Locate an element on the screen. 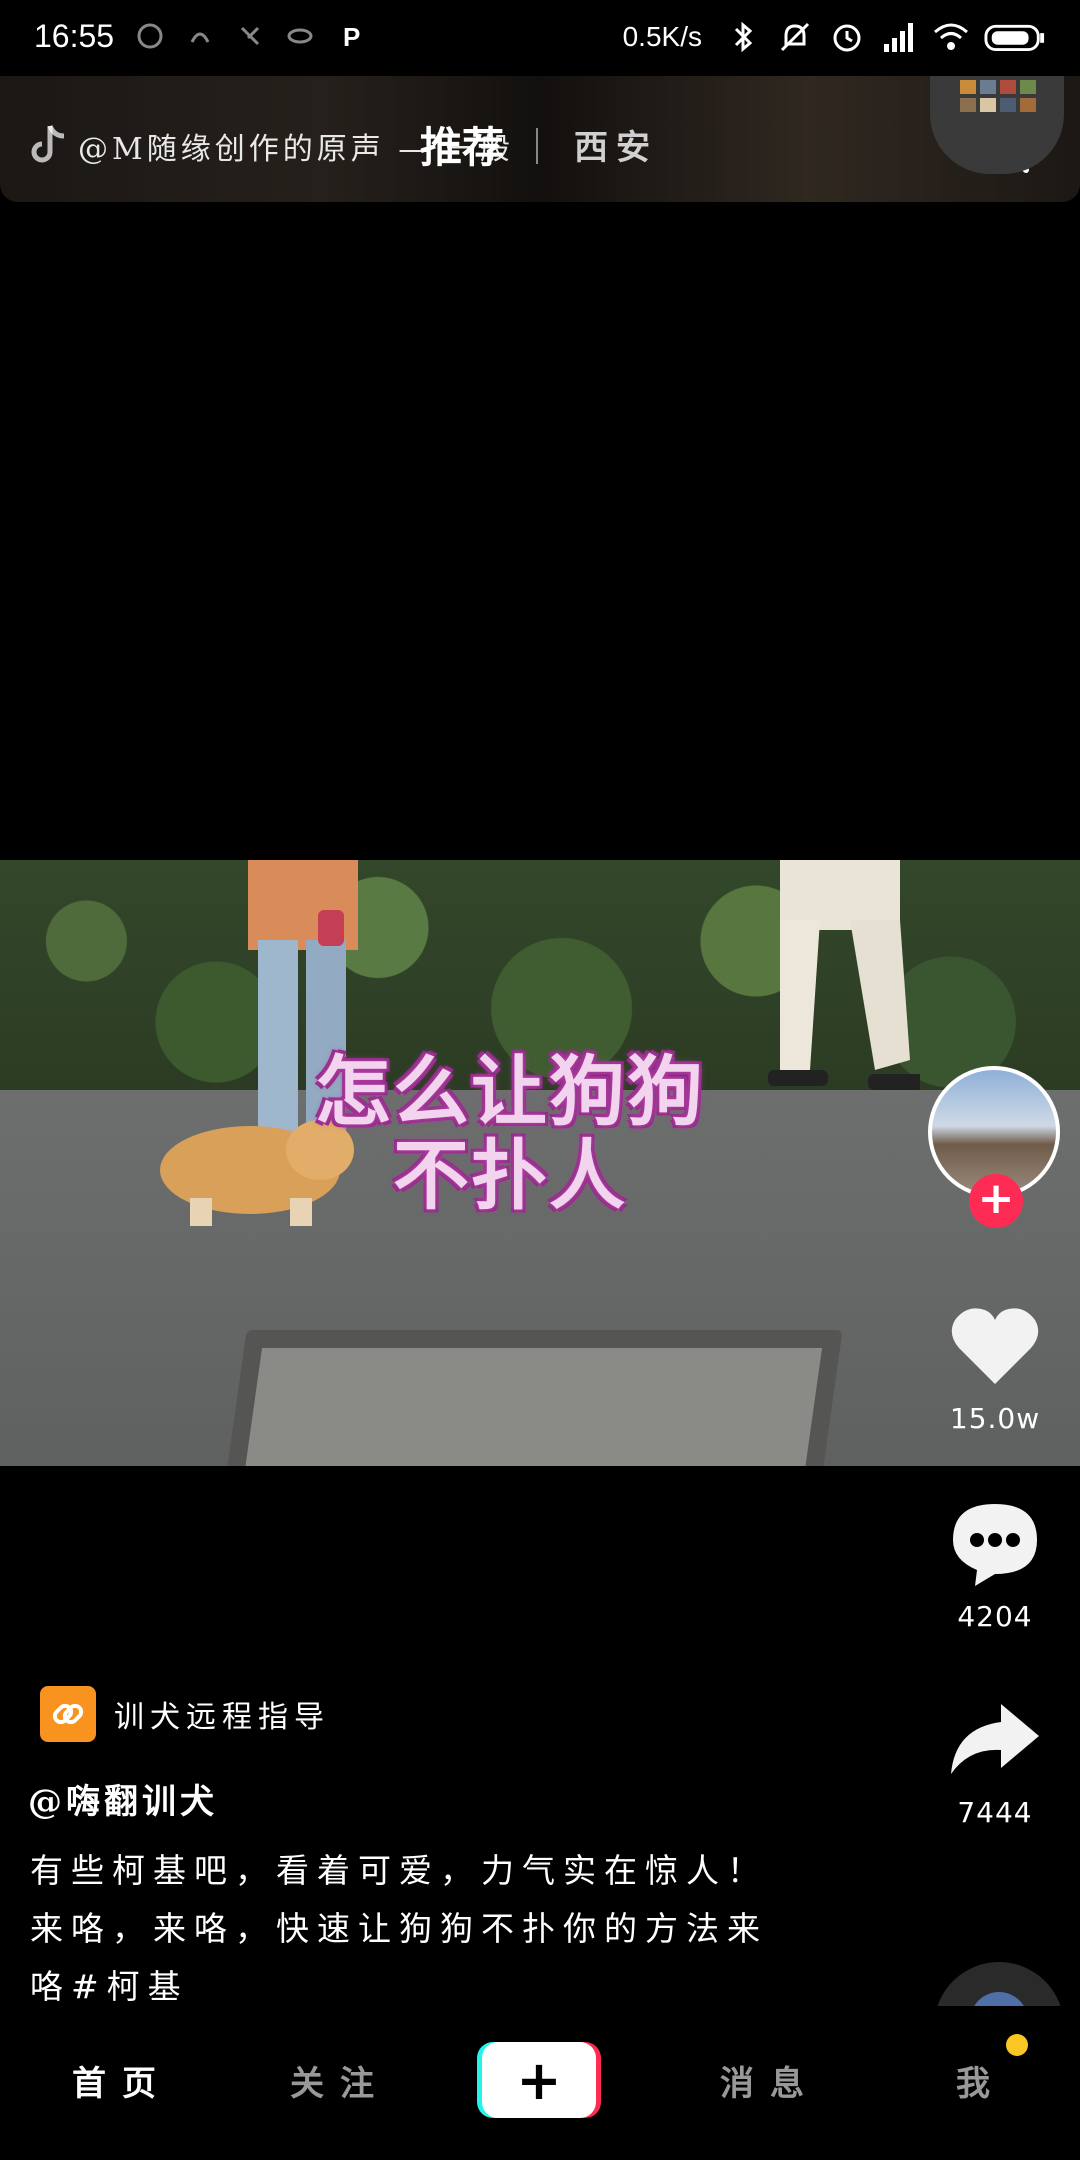 The width and height of the screenshot is (1080, 2160). like-button: 15.0w is located at coordinates (995, 1365).